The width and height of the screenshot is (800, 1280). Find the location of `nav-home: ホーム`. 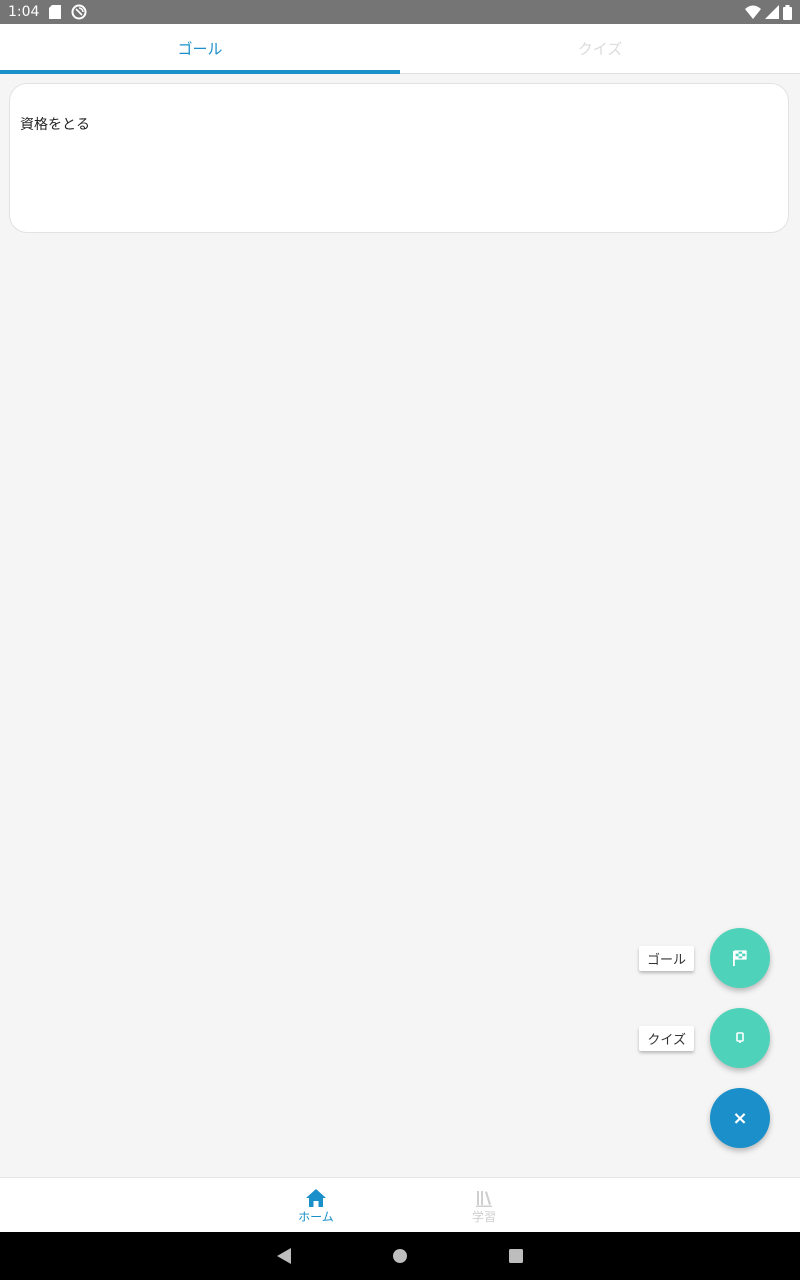

nav-home: ホーム is located at coordinates (316, 1205).